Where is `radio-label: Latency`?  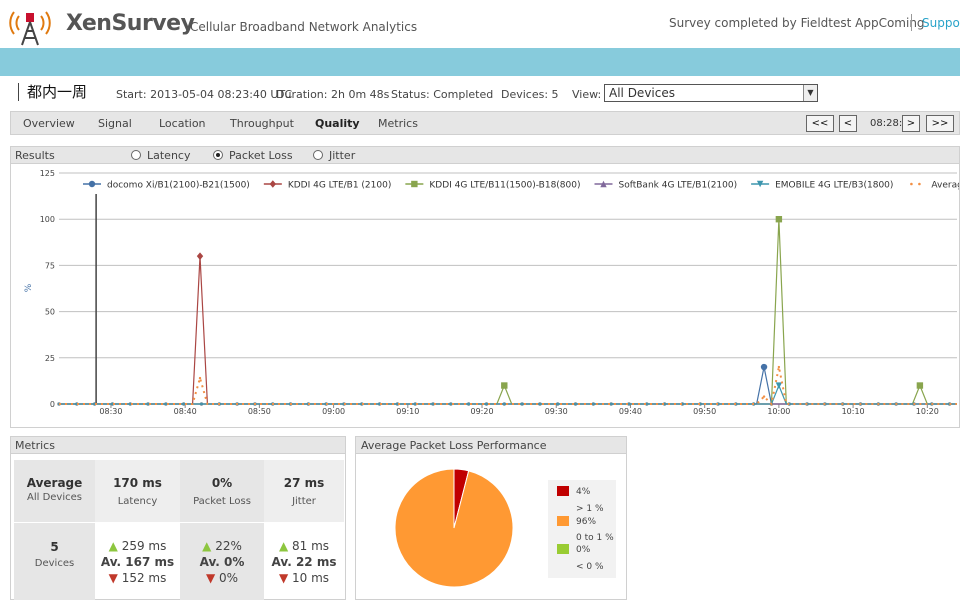 radio-label: Latency is located at coordinates (169, 155).